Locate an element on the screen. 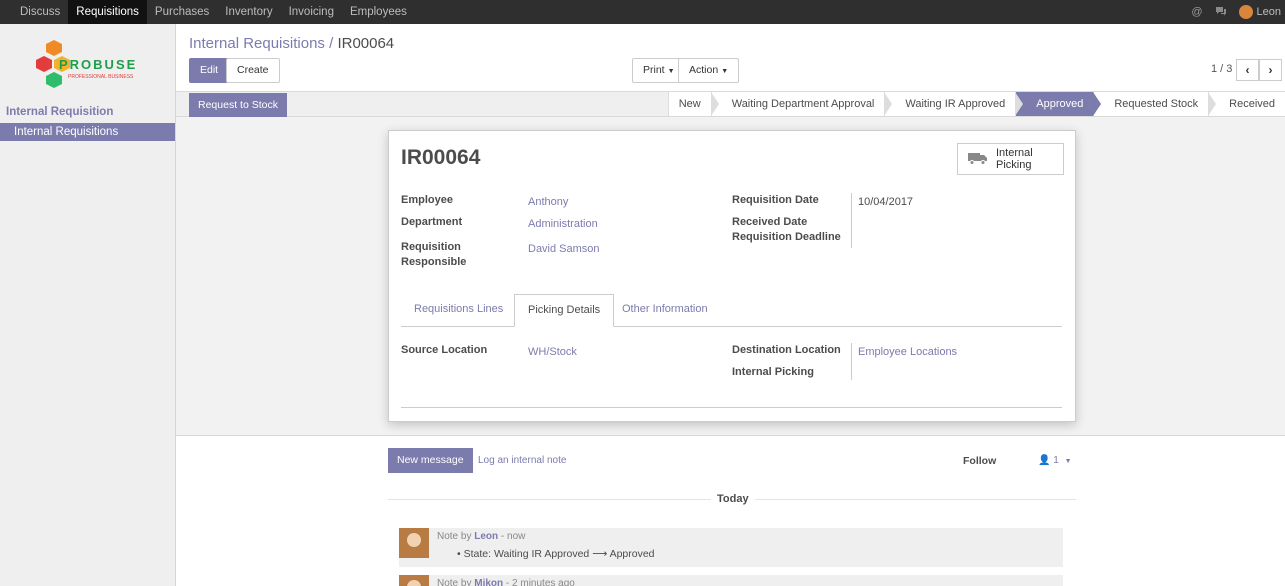  followers-dropdown: 👤 1 ▼ is located at coordinates (1055, 460).